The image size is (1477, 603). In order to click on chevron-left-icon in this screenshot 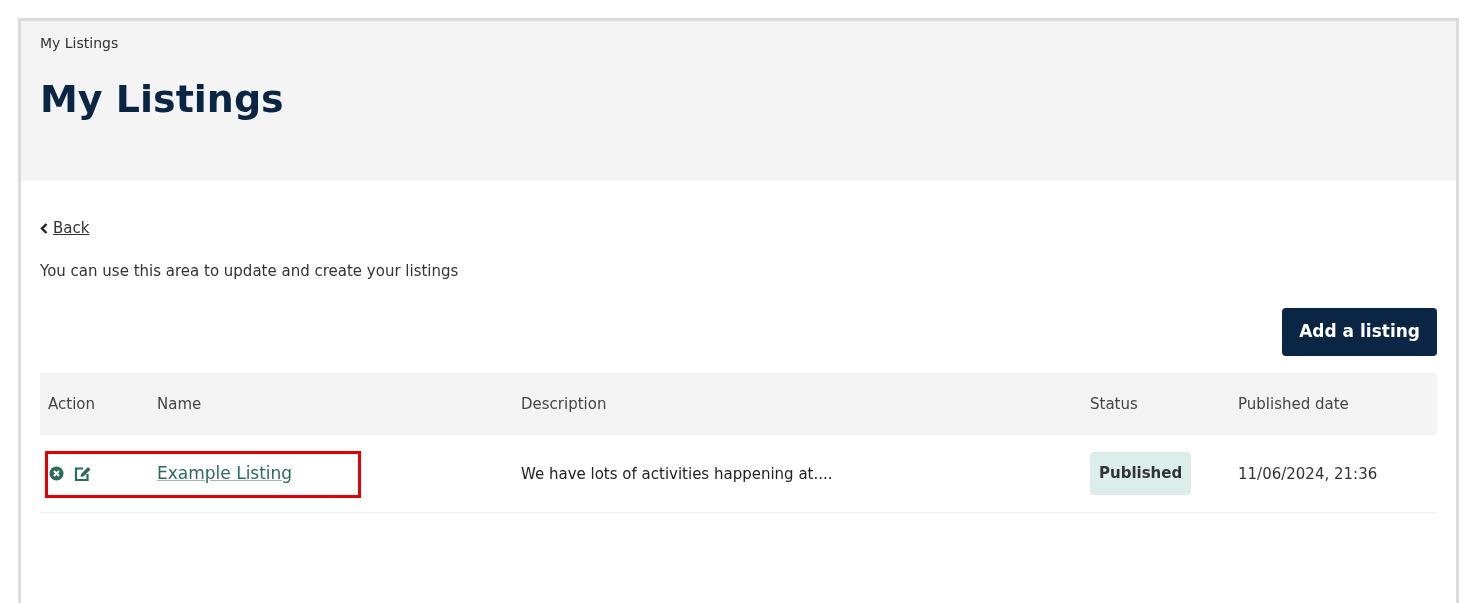, I will do `click(44, 228)`.